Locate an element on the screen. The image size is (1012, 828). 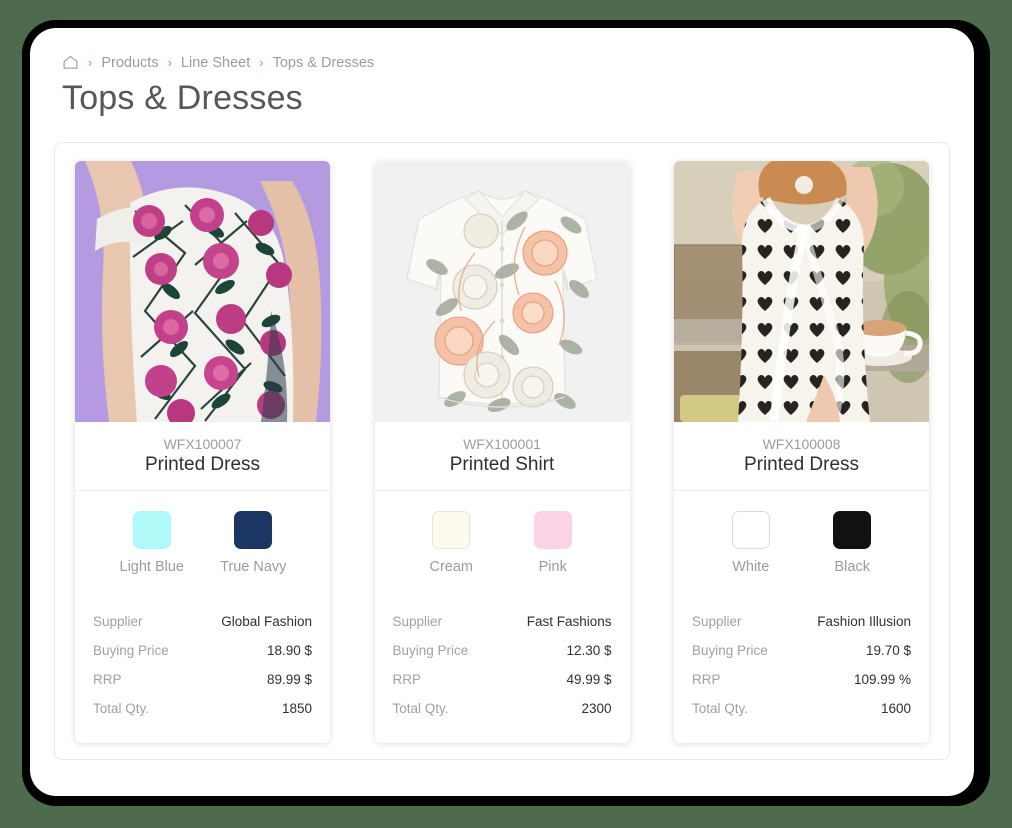
color-option: Cream is located at coordinates (451, 543).